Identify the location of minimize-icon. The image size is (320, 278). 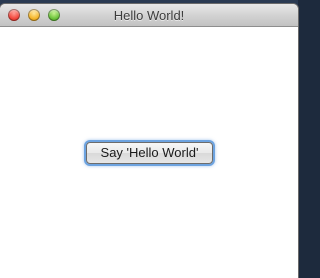
(34, 15).